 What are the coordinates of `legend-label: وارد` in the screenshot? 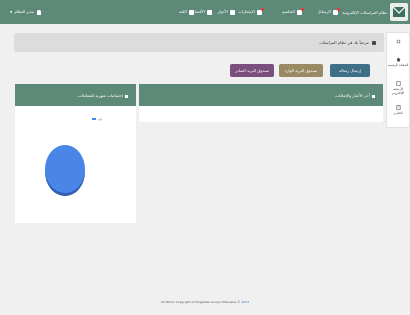 It's located at (100, 119).